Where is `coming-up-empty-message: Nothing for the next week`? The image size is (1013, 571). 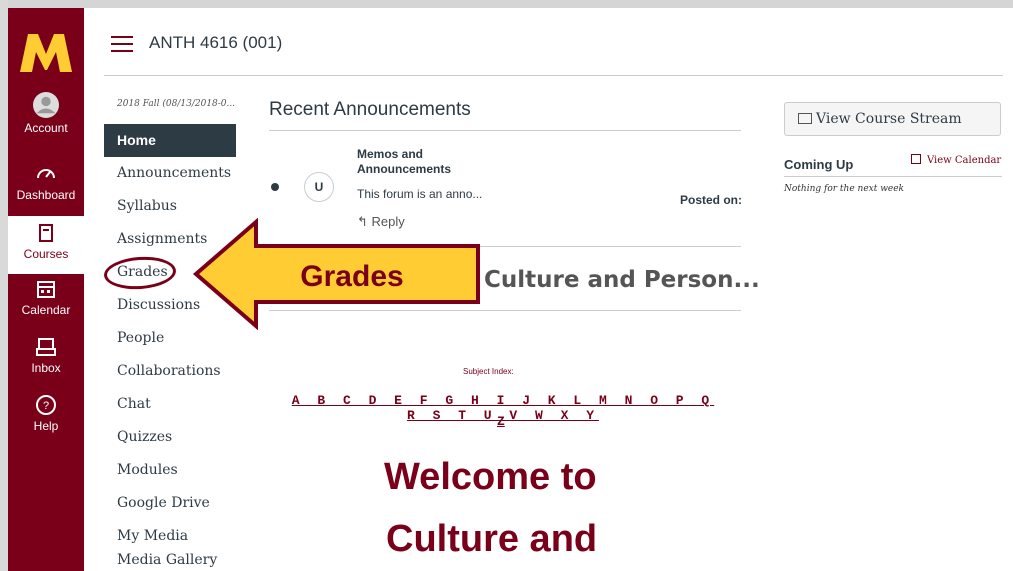 coming-up-empty-message: Nothing for the next week is located at coordinates (844, 189).